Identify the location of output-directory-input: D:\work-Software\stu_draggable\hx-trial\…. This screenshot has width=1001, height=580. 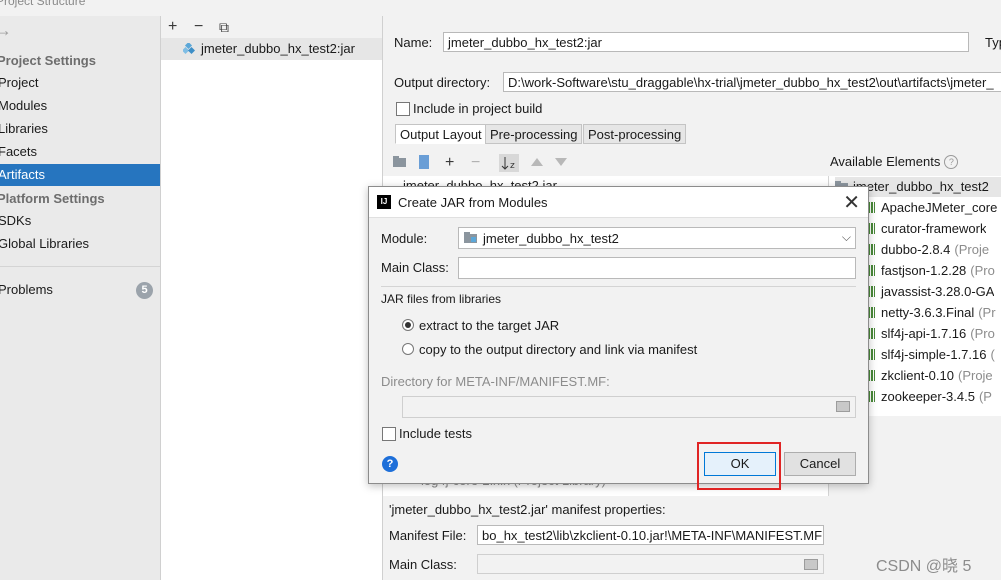
(752, 82).